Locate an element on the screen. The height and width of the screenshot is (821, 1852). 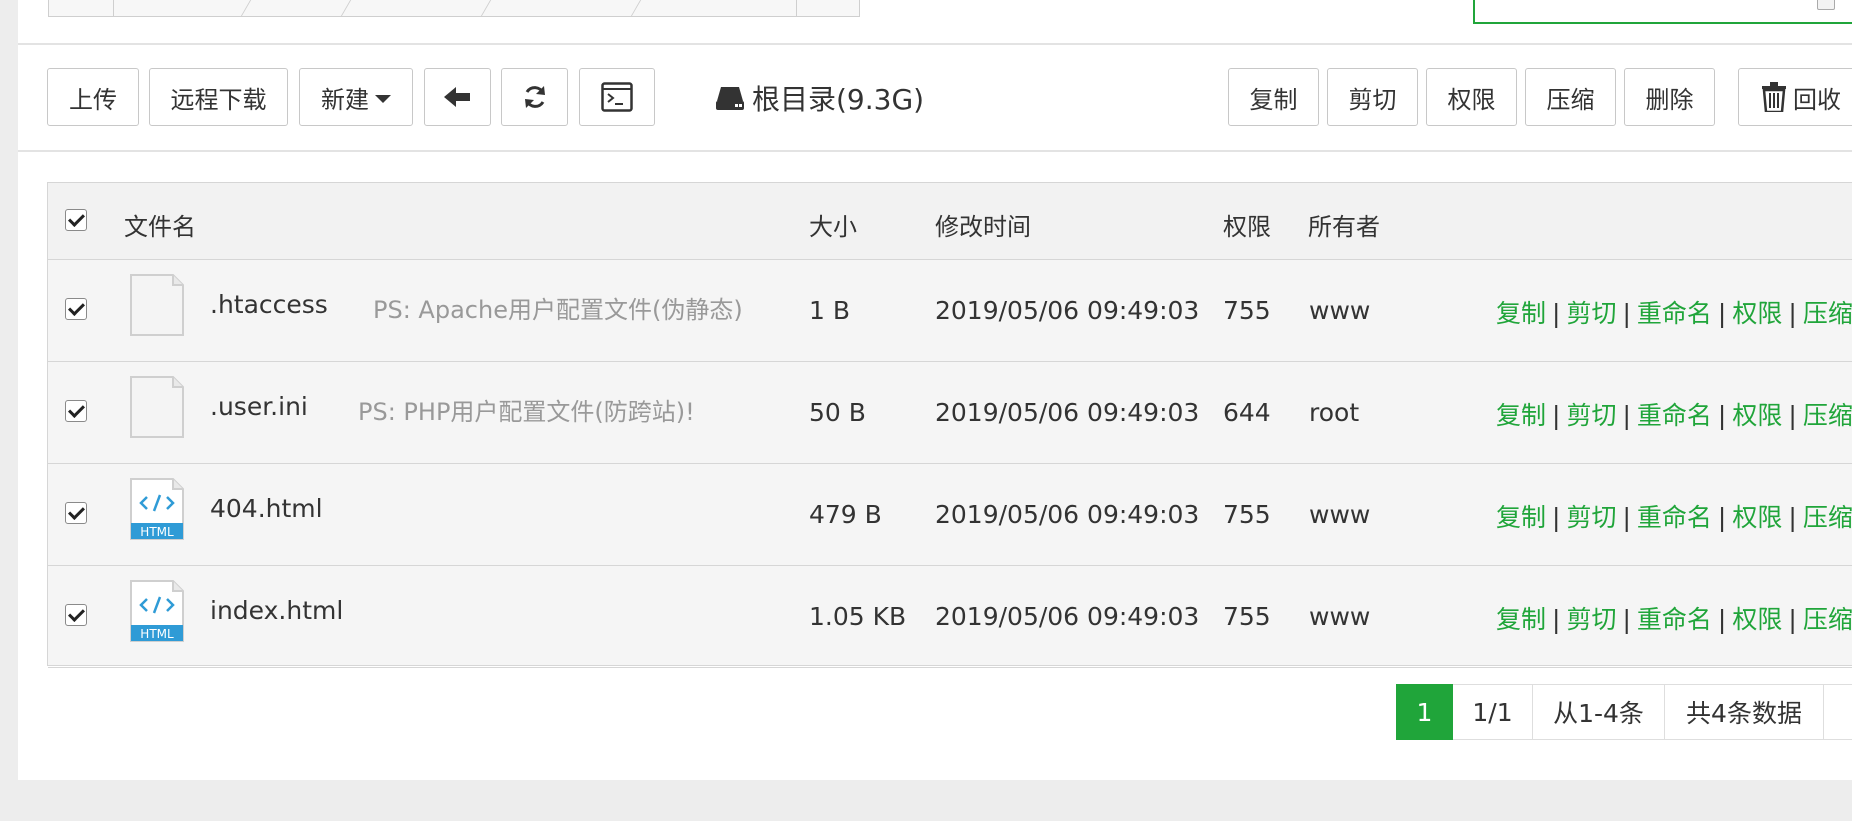
path-breadcrumb-bar is located at coordinates (454, 8).